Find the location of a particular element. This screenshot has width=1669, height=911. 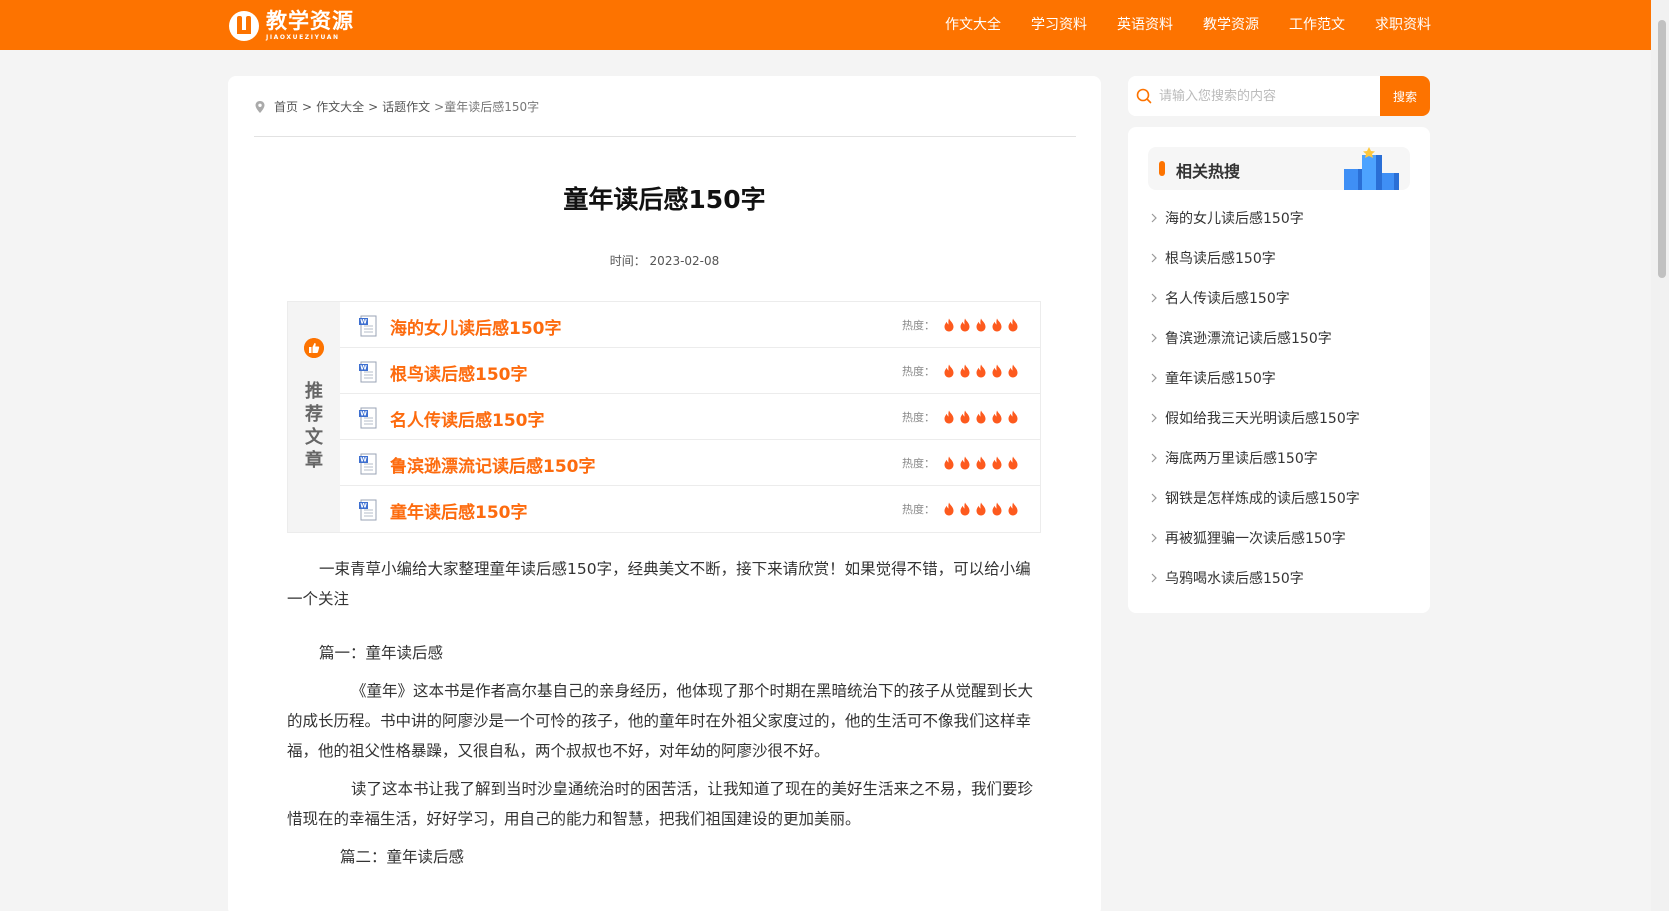

breadcrumb-level2: 话题作文 is located at coordinates (406, 106).